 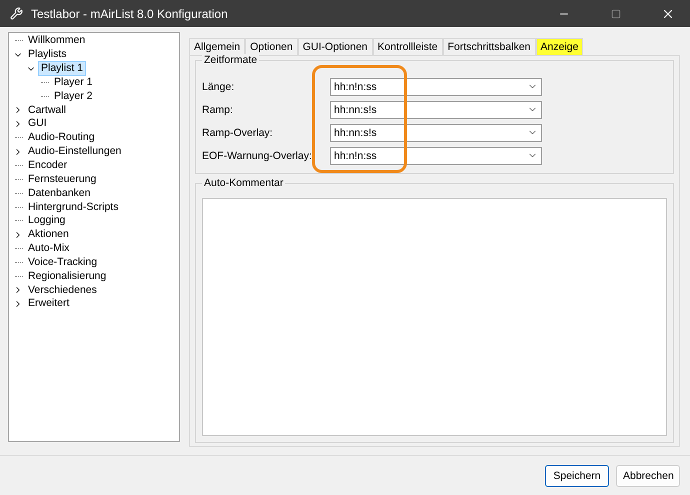 I want to click on tree-item: Aktionen, so click(x=48, y=234).